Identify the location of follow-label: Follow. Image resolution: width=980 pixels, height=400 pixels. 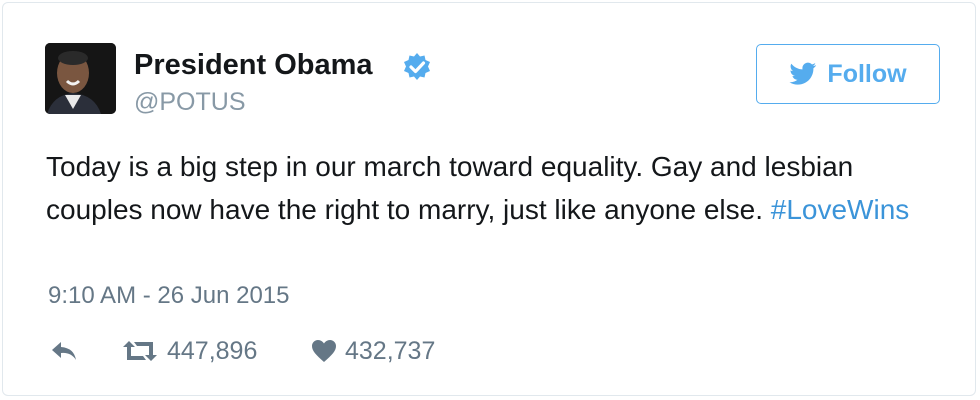
(867, 73).